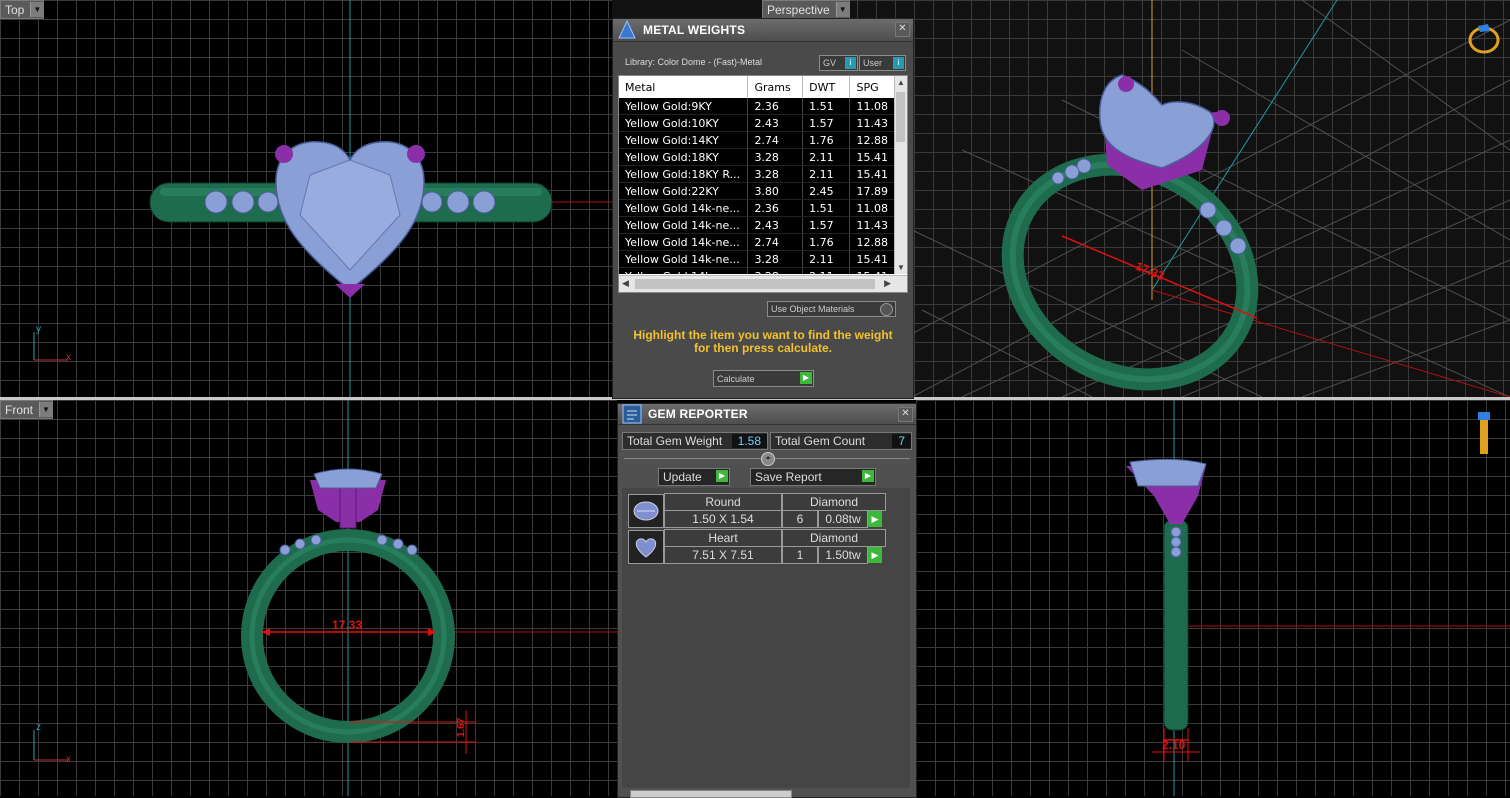  I want to click on viewport-label-top: Top ▼, so click(22, 9).